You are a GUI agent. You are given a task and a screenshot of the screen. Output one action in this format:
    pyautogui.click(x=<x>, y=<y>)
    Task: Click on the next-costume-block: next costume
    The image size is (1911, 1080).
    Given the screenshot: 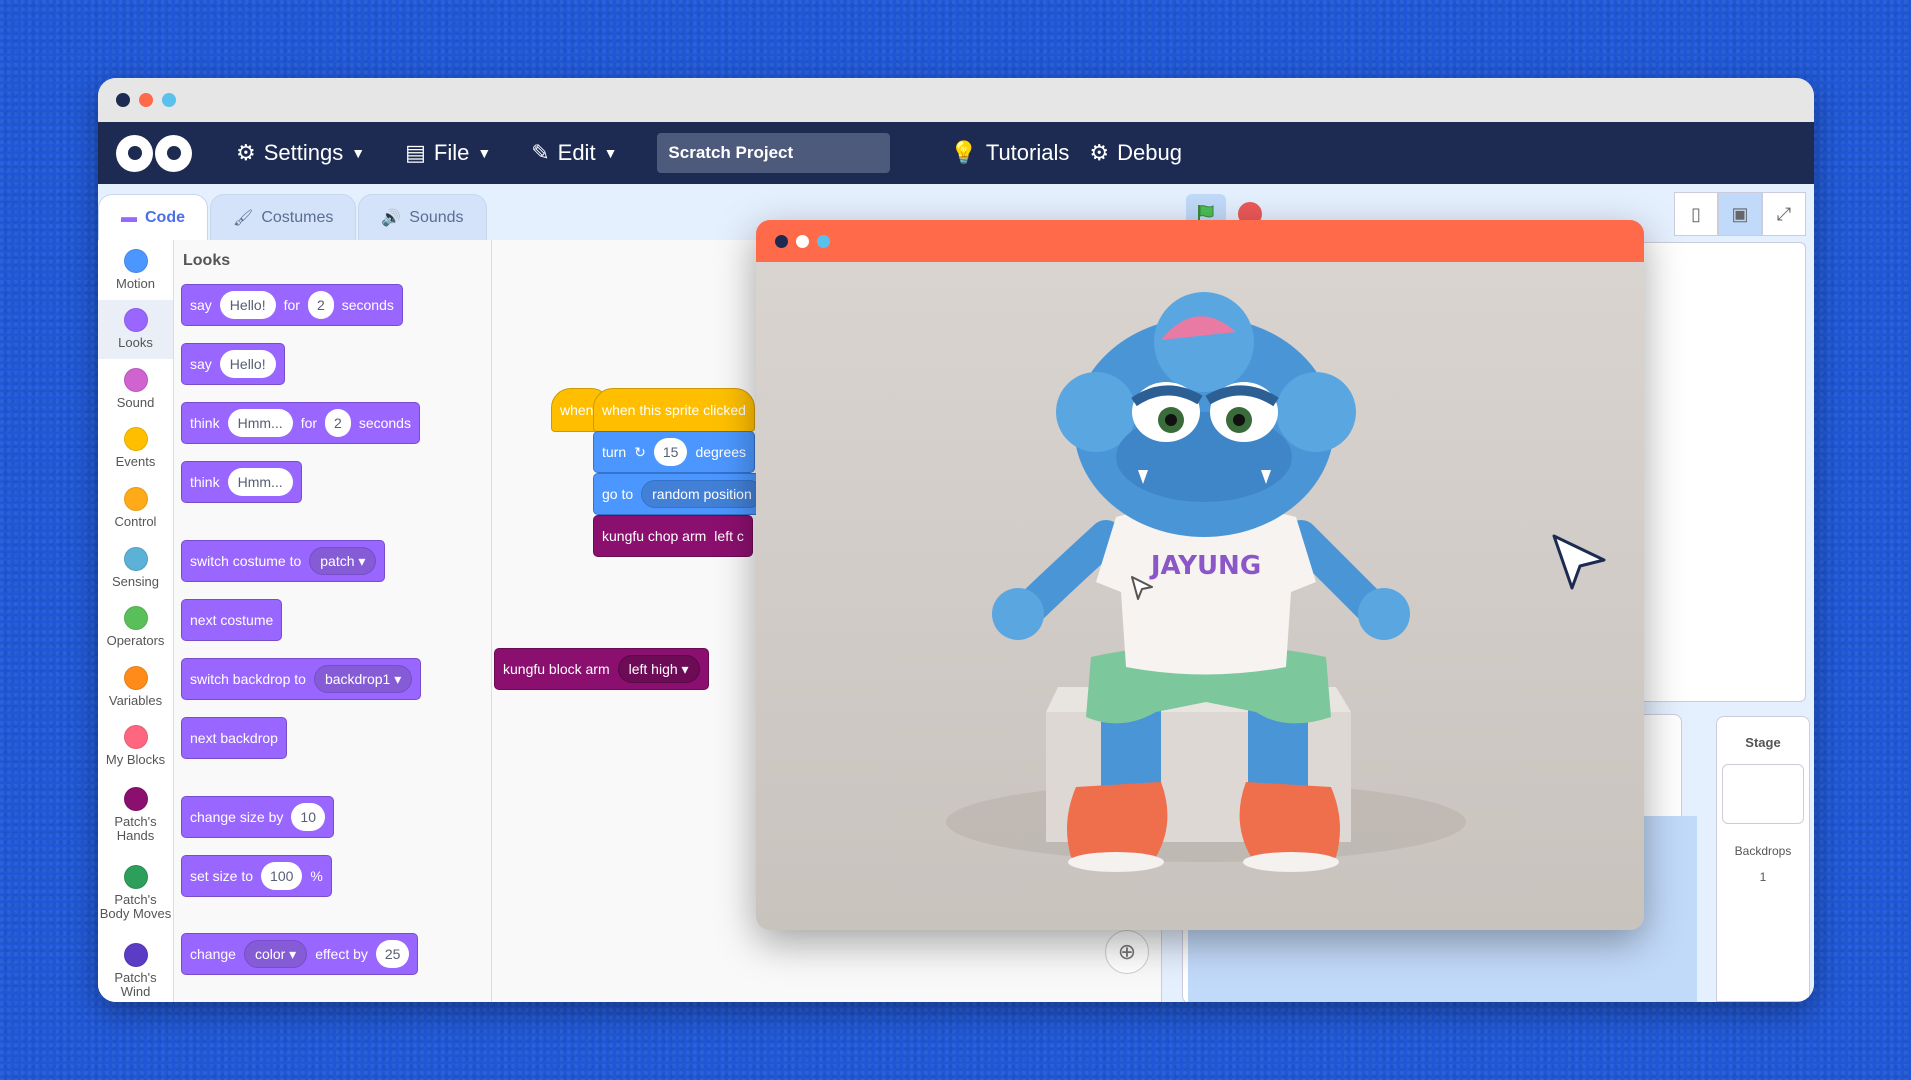 What is the action you would take?
    pyautogui.click(x=232, y=620)
    